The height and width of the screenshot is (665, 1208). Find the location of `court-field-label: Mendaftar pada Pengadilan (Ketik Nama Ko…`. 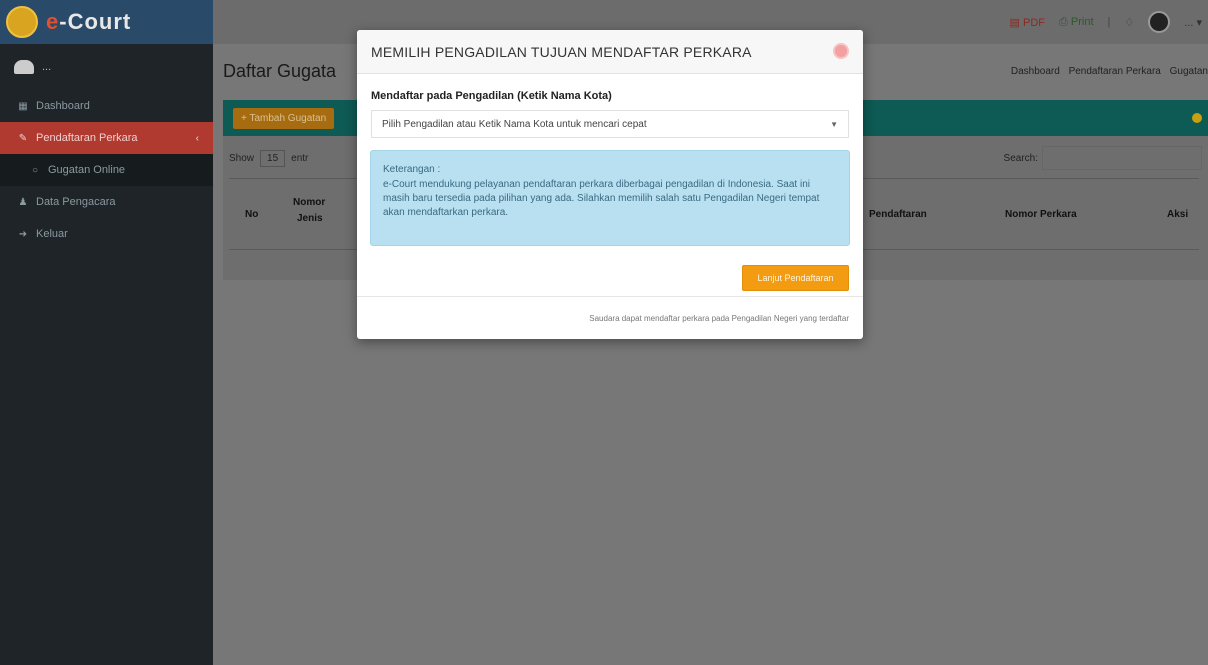

court-field-label: Mendaftar pada Pengadilan (Ketik Nama Ko… is located at coordinates (491, 96).